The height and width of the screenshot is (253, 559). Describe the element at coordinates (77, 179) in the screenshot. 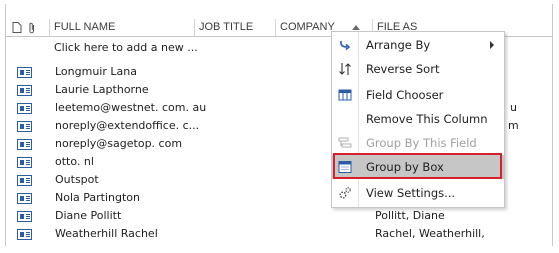

I see `contact-full-name: Outspot` at that location.